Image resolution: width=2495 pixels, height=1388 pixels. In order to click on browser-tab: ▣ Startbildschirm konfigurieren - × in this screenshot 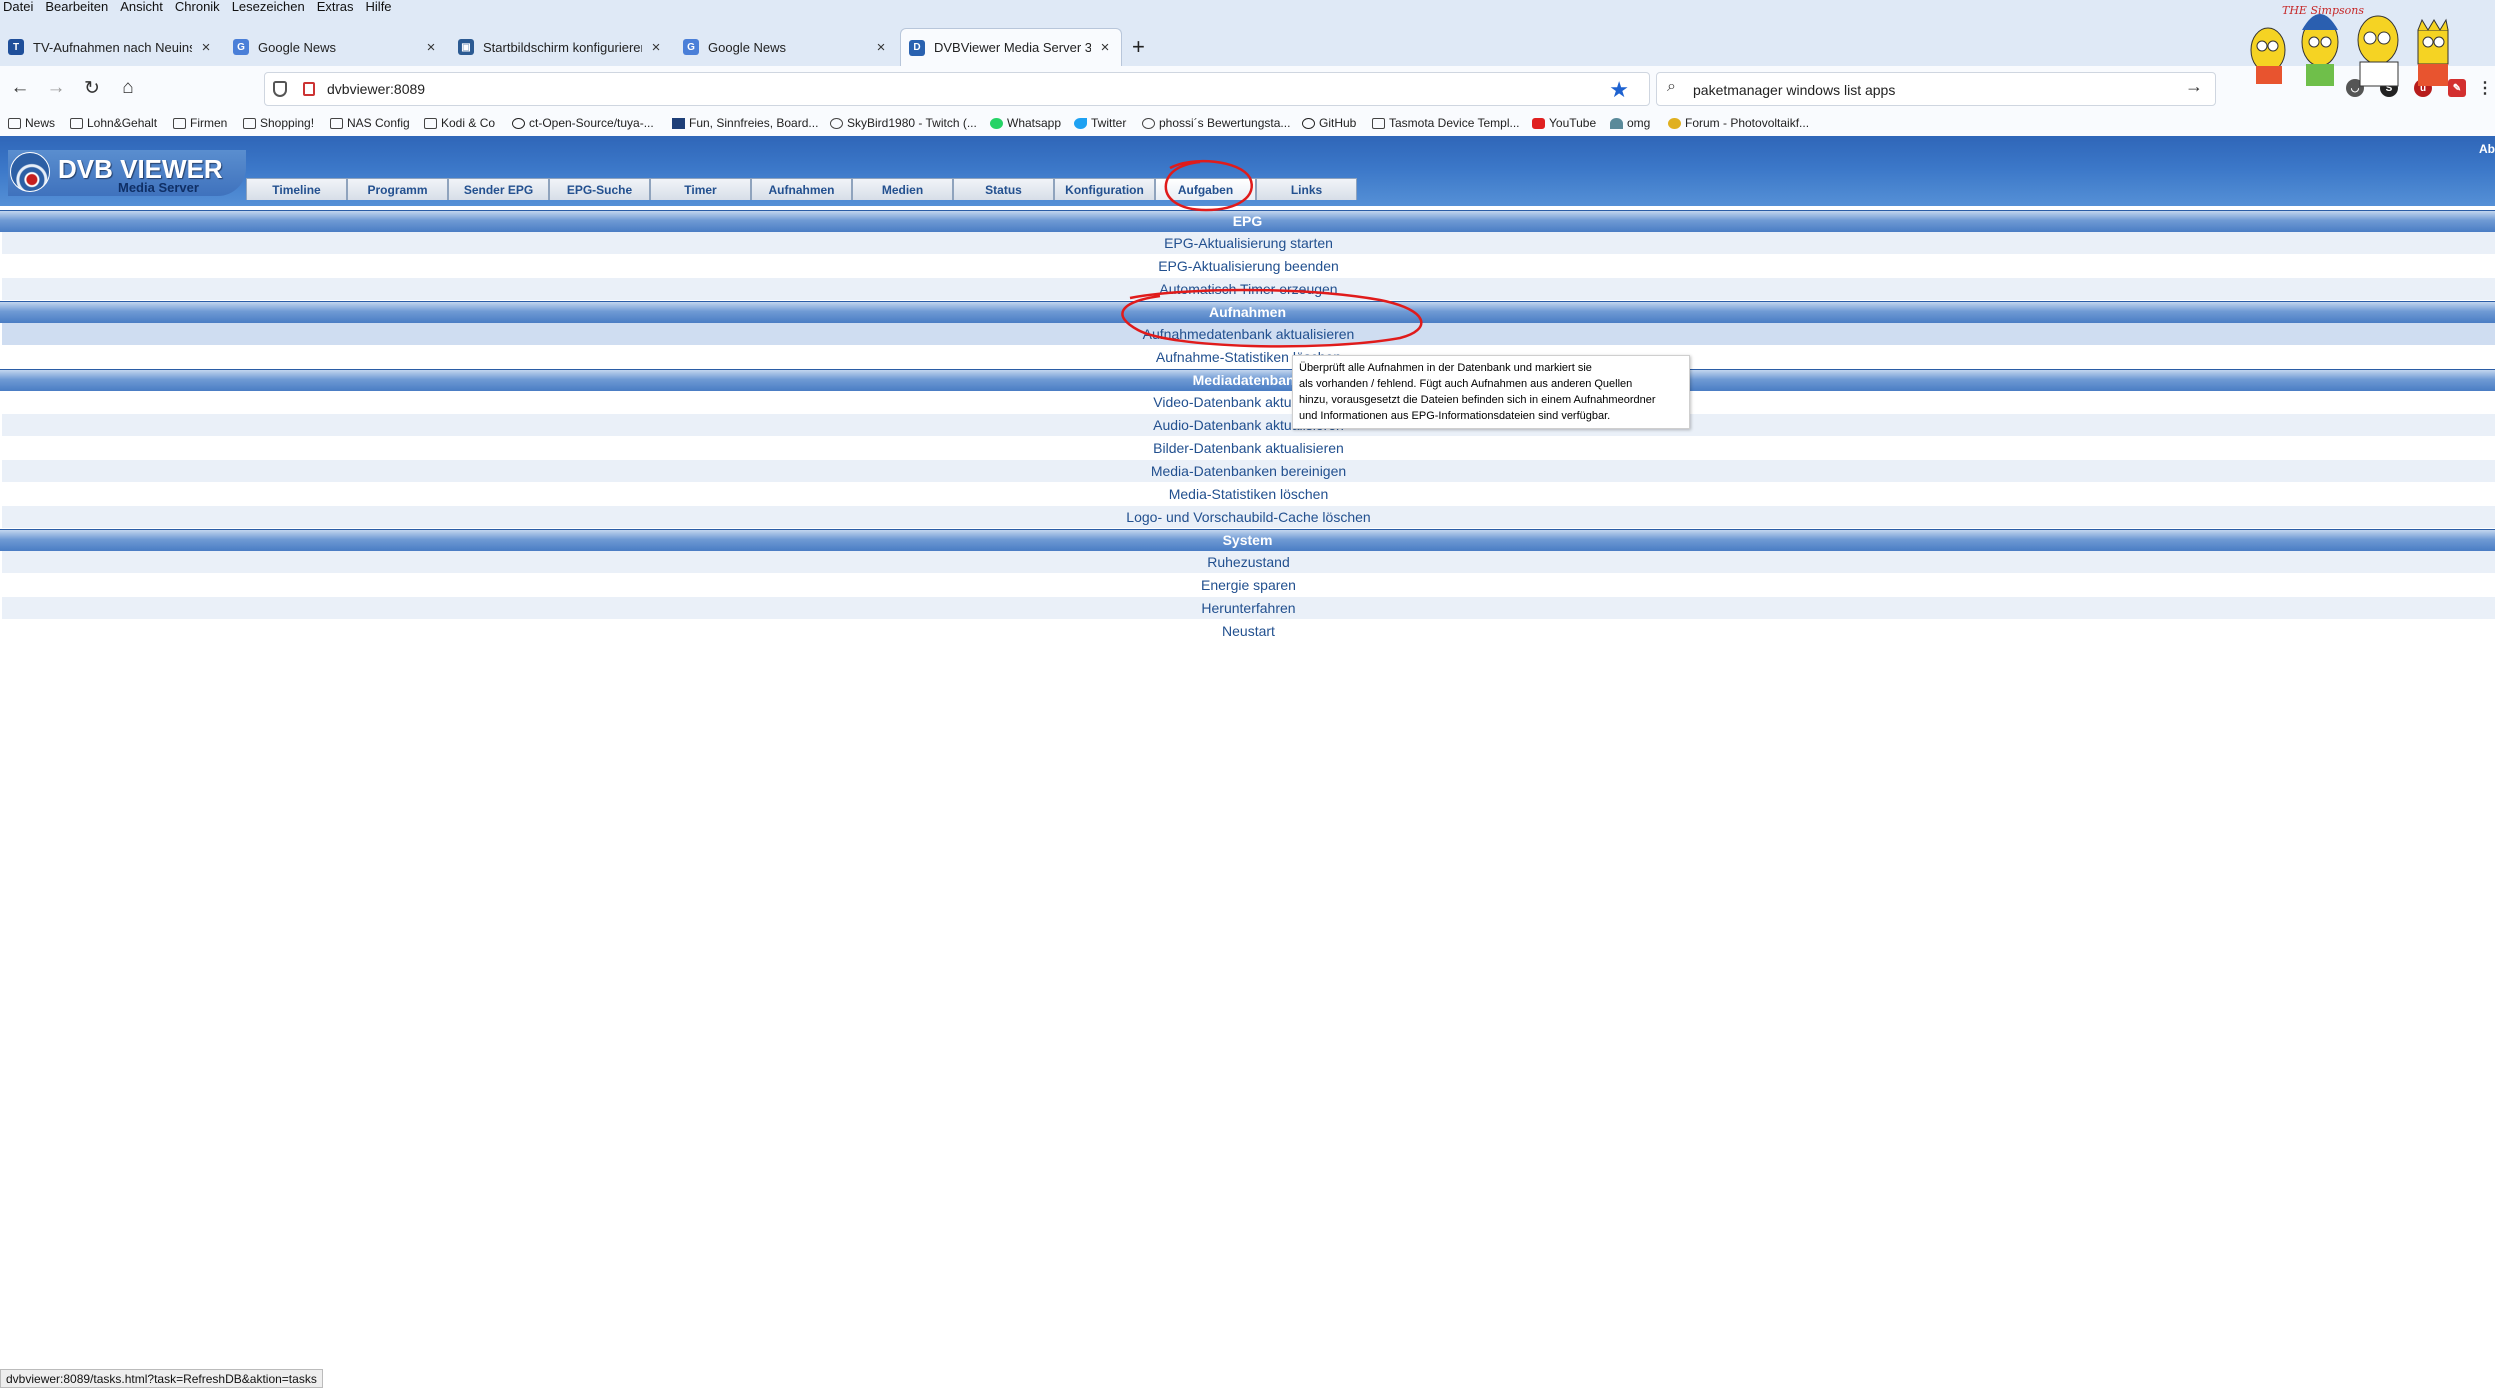, I will do `click(561, 47)`.